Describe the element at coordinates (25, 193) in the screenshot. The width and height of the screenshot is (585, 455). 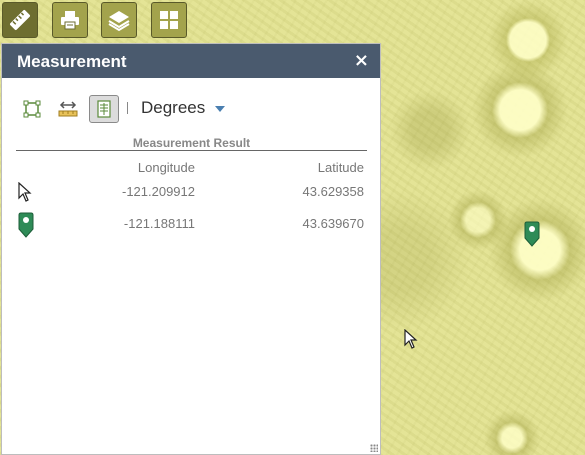
I see `cursor-icon` at that location.